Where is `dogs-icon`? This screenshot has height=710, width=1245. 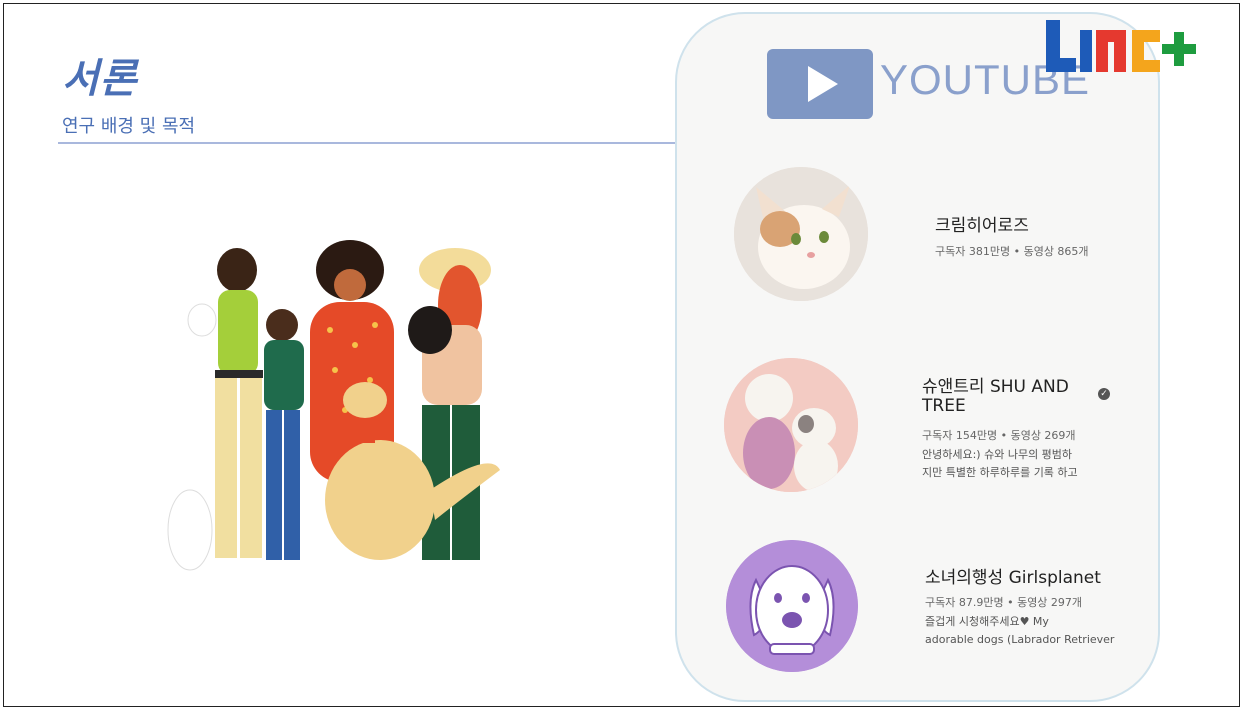
dogs-icon is located at coordinates (791, 425).